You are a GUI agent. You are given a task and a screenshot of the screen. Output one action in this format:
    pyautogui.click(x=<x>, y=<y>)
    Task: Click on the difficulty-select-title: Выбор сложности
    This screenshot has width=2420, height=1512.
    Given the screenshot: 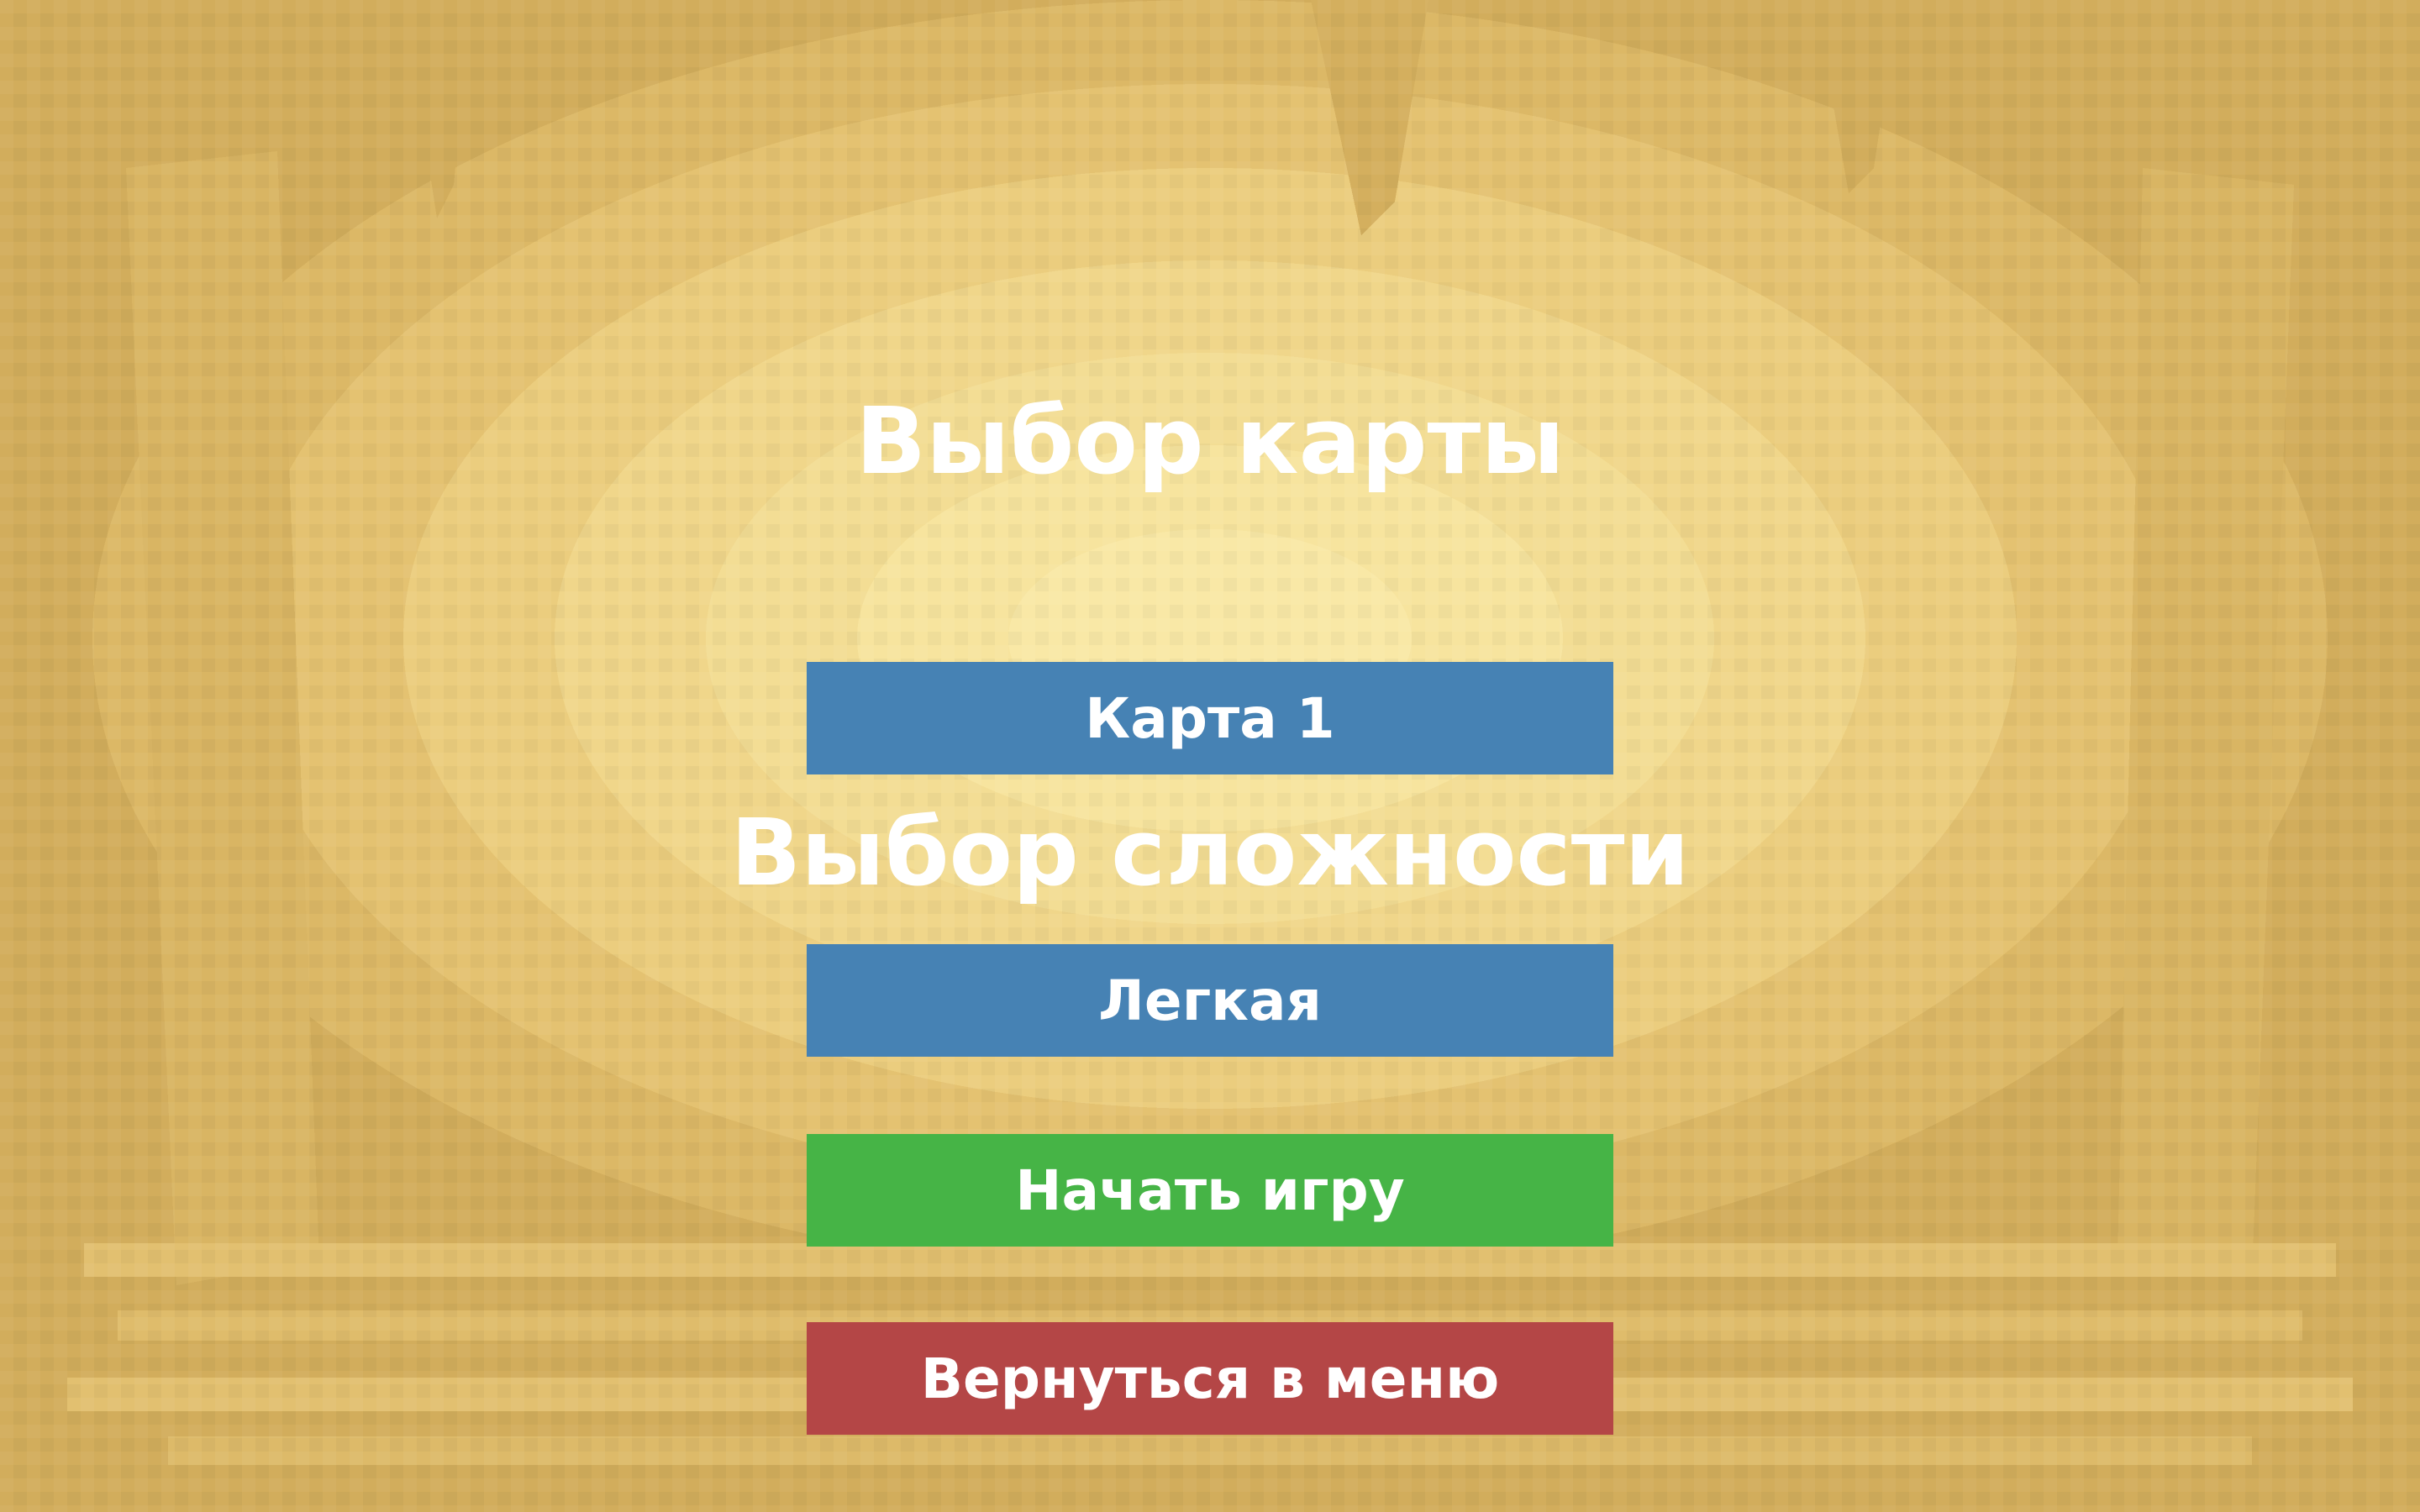 What is the action you would take?
    pyautogui.click(x=1210, y=852)
    